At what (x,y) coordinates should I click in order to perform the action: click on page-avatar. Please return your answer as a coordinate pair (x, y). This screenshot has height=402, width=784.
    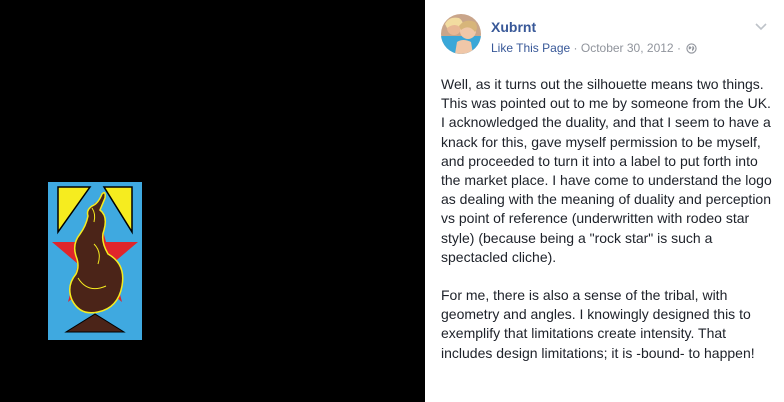
    Looking at the image, I should click on (461, 34).